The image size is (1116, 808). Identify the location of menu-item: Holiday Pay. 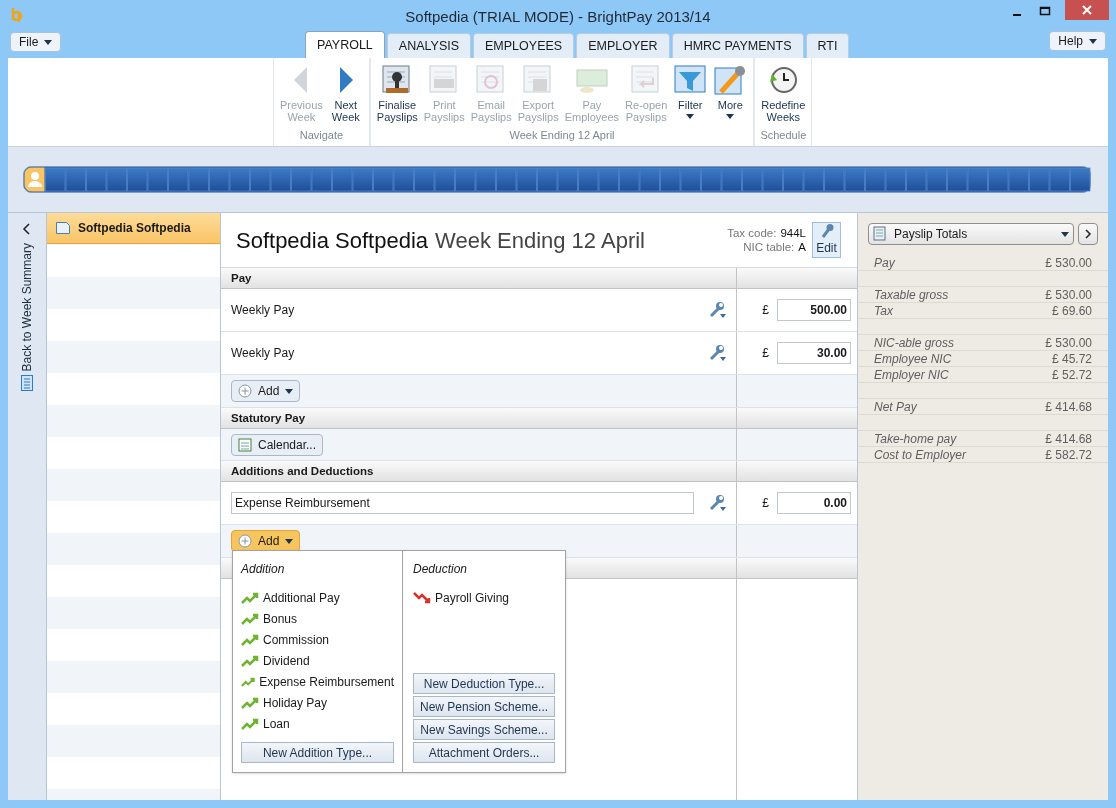
(317, 702).